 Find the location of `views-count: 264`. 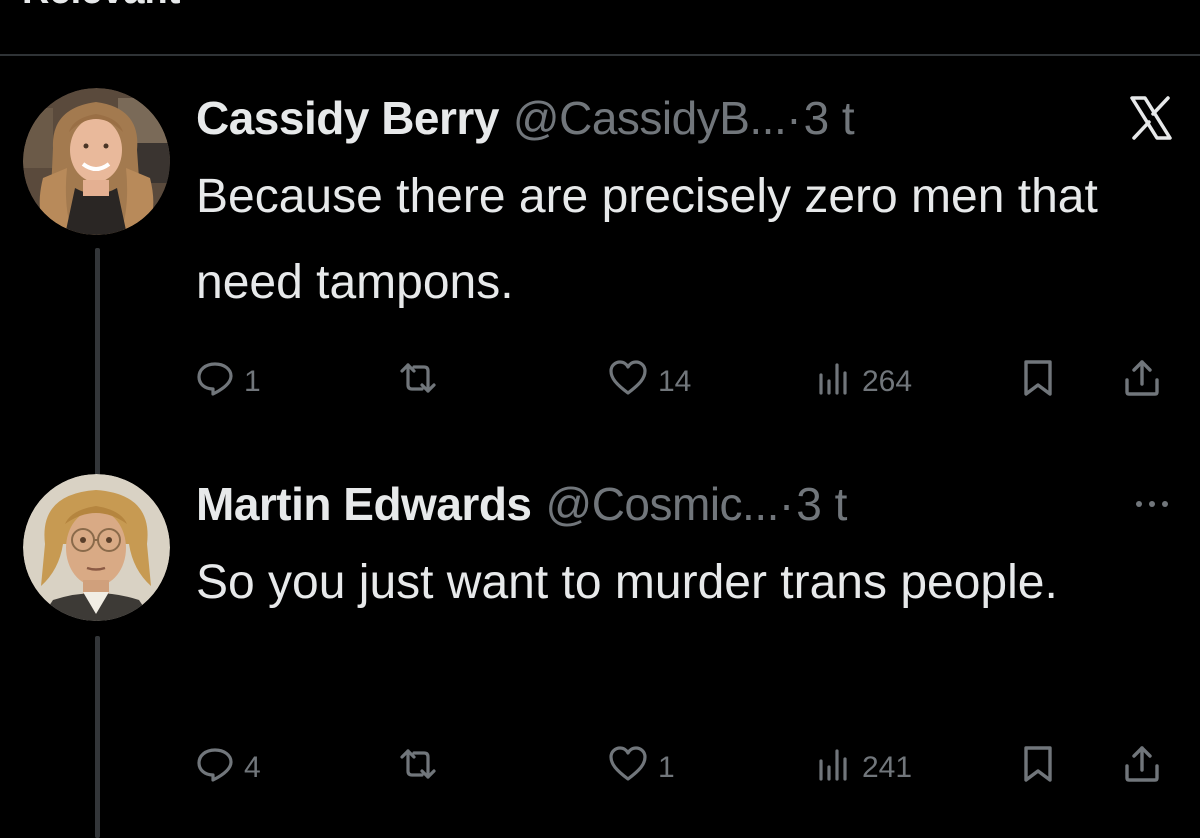

views-count: 264 is located at coordinates (887, 381).